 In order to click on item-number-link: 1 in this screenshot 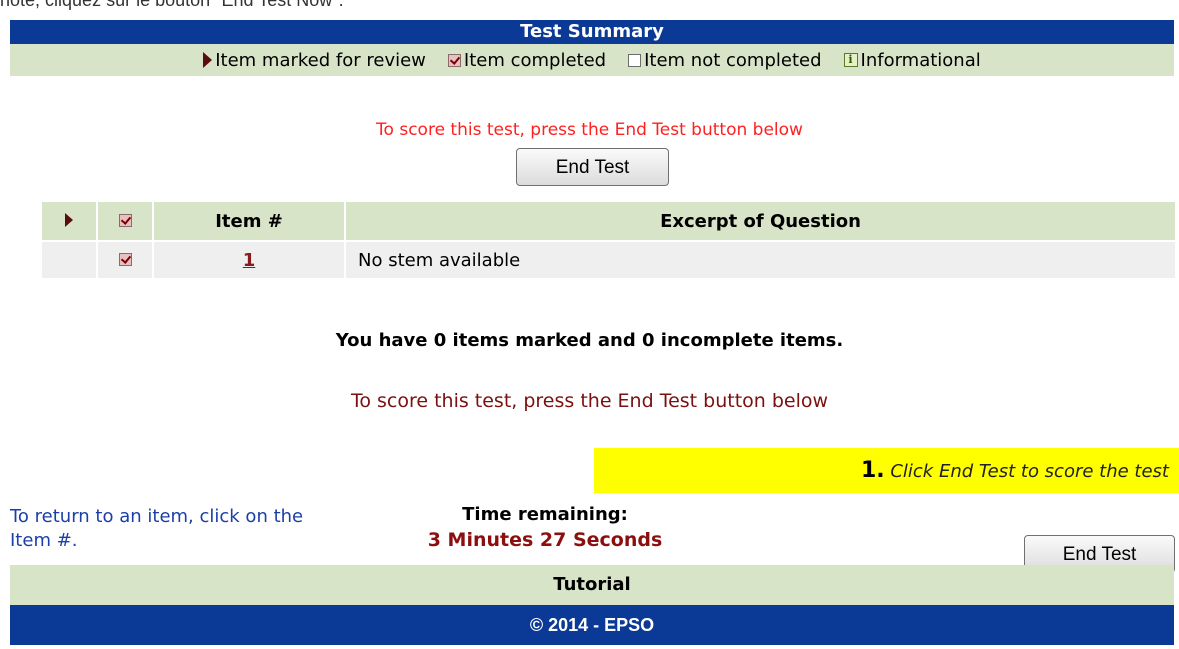, I will do `click(249, 260)`.